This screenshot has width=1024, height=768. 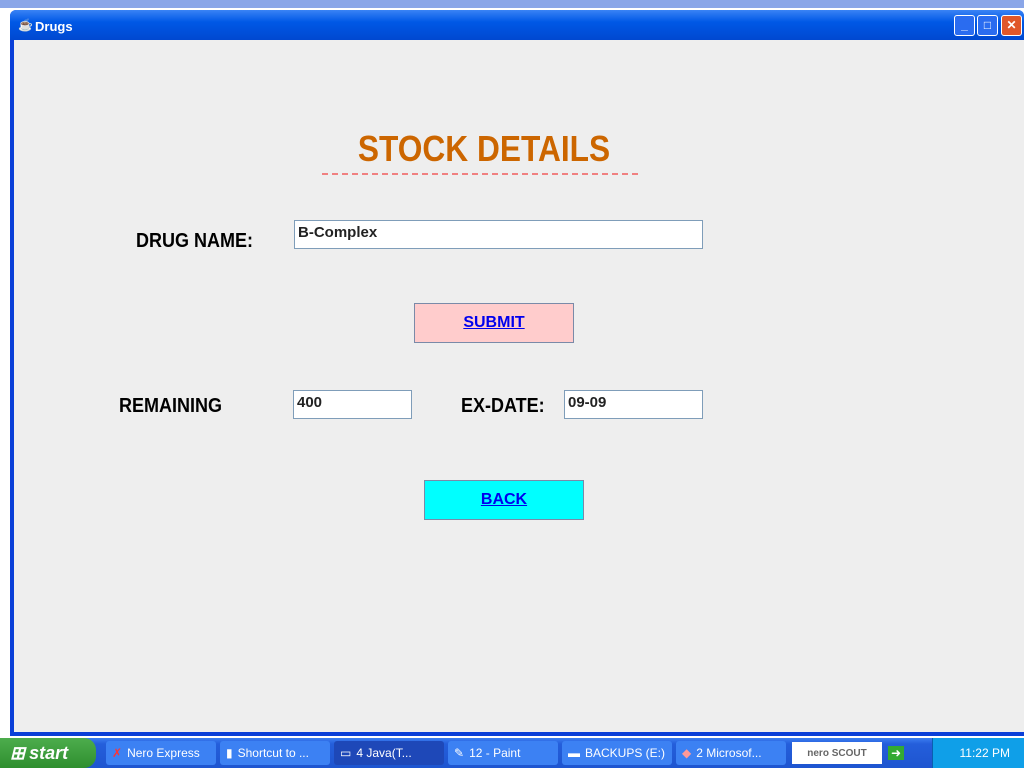 What do you see at coordinates (18, 752) in the screenshot?
I see `windows-logo-icon: ⊞` at bounding box center [18, 752].